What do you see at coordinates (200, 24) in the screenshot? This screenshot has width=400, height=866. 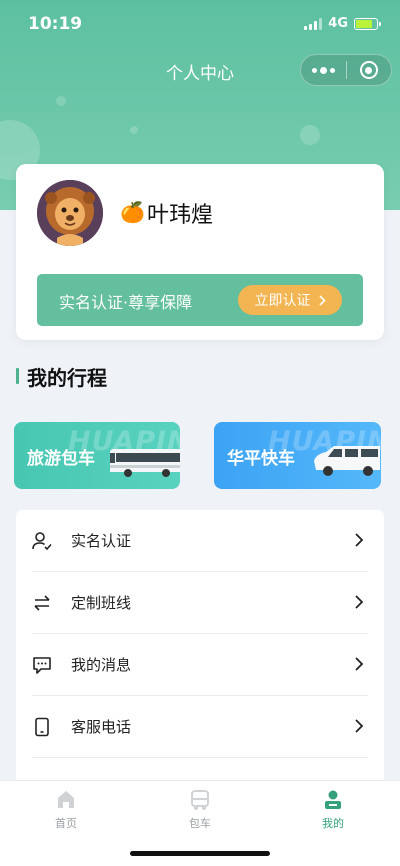 I see `status-bar: 10:19 4G` at bounding box center [200, 24].